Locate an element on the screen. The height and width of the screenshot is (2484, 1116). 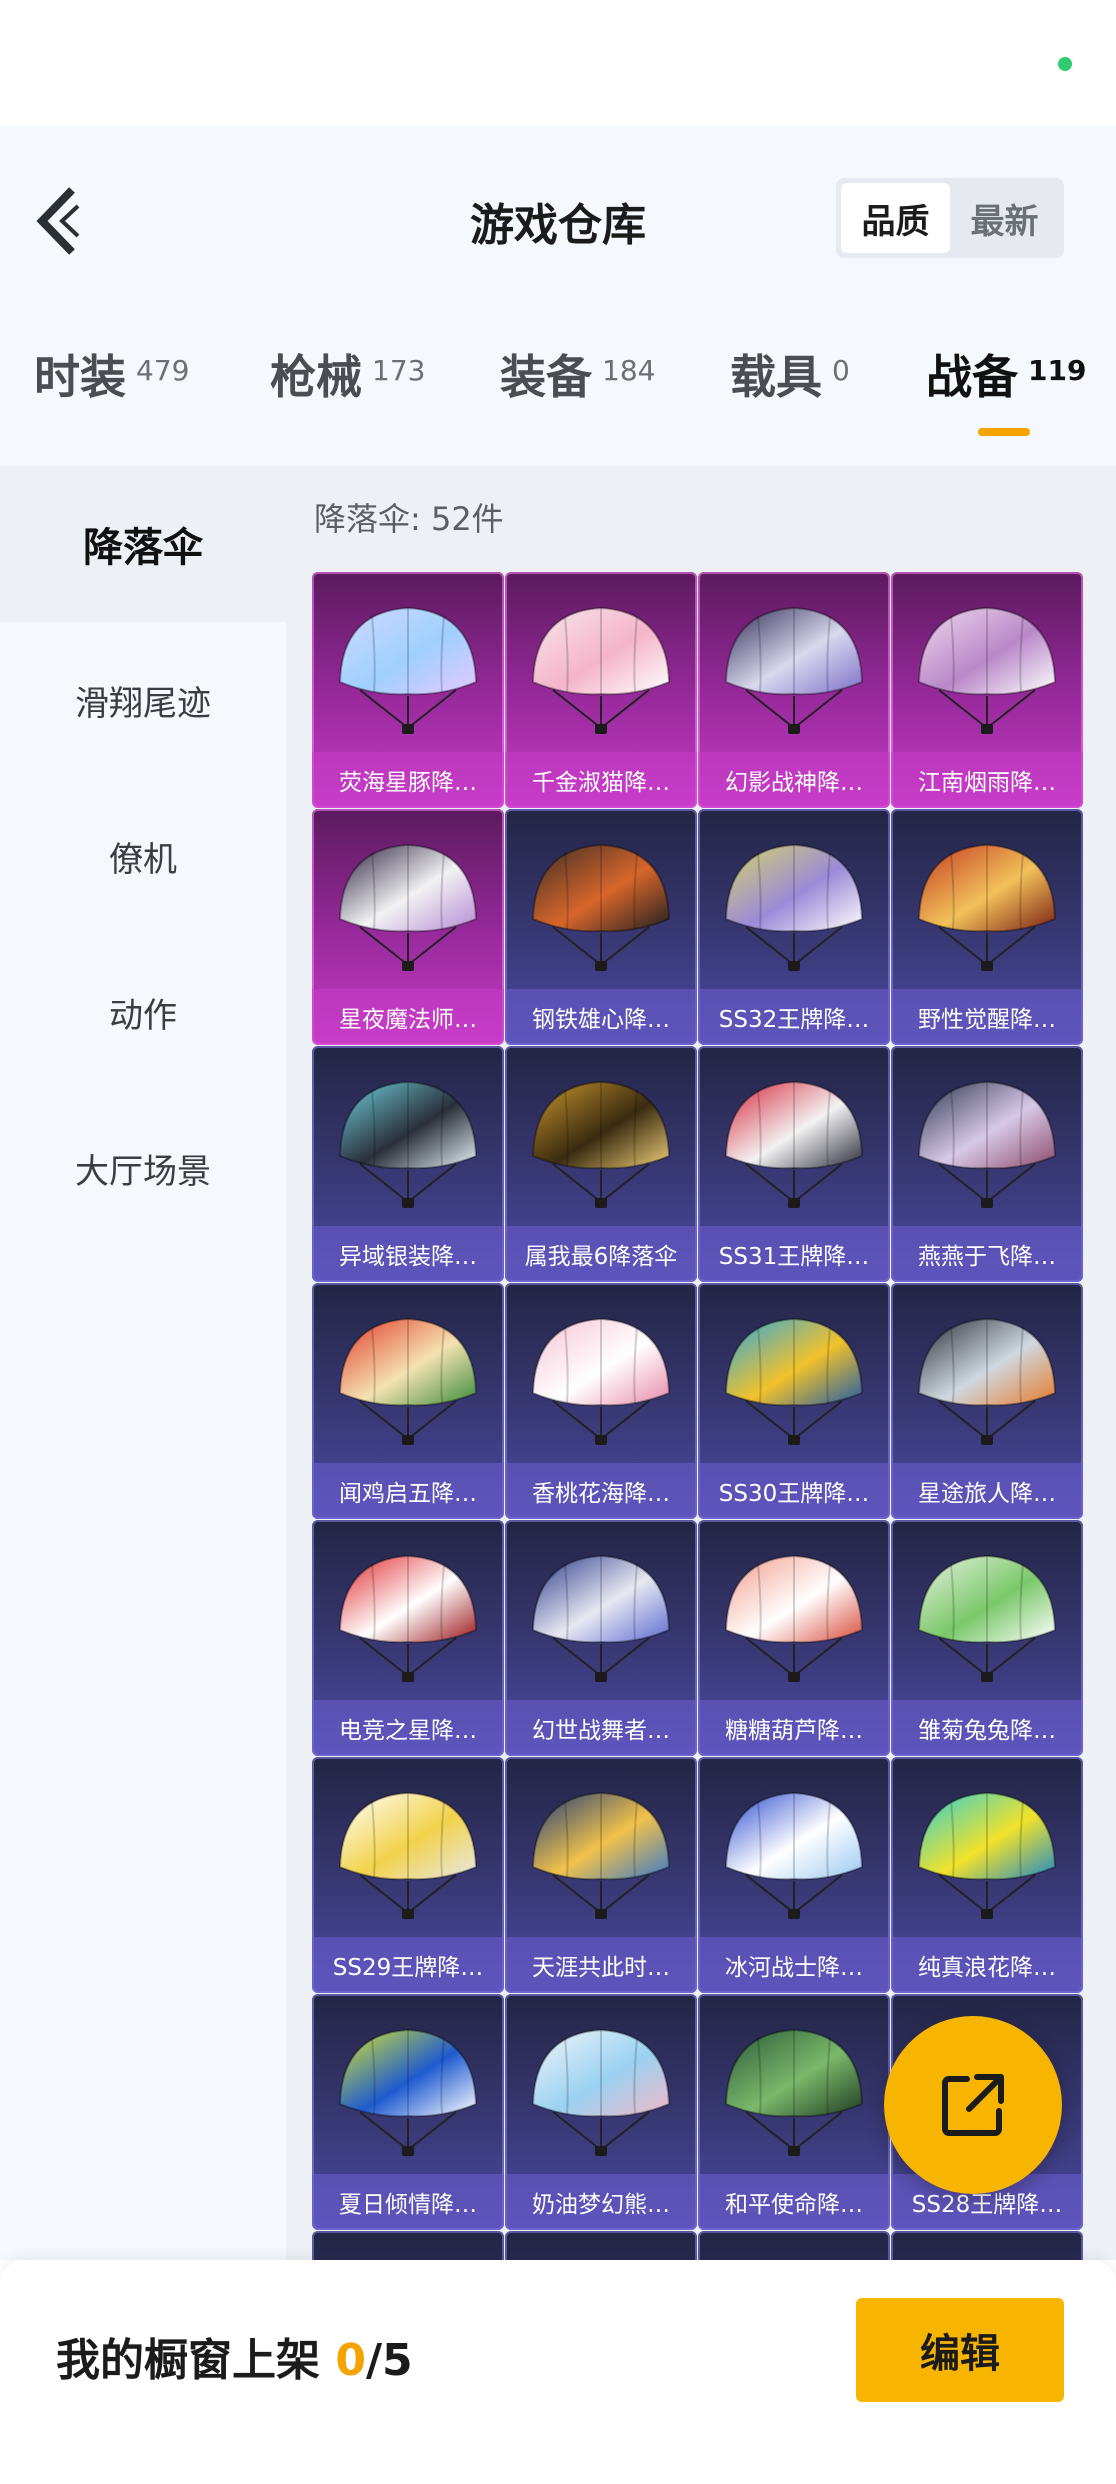
category-tabs: 时装 479 枪械 173 装备 184 载具 0 战备 119 is located at coordinates (558, 396).